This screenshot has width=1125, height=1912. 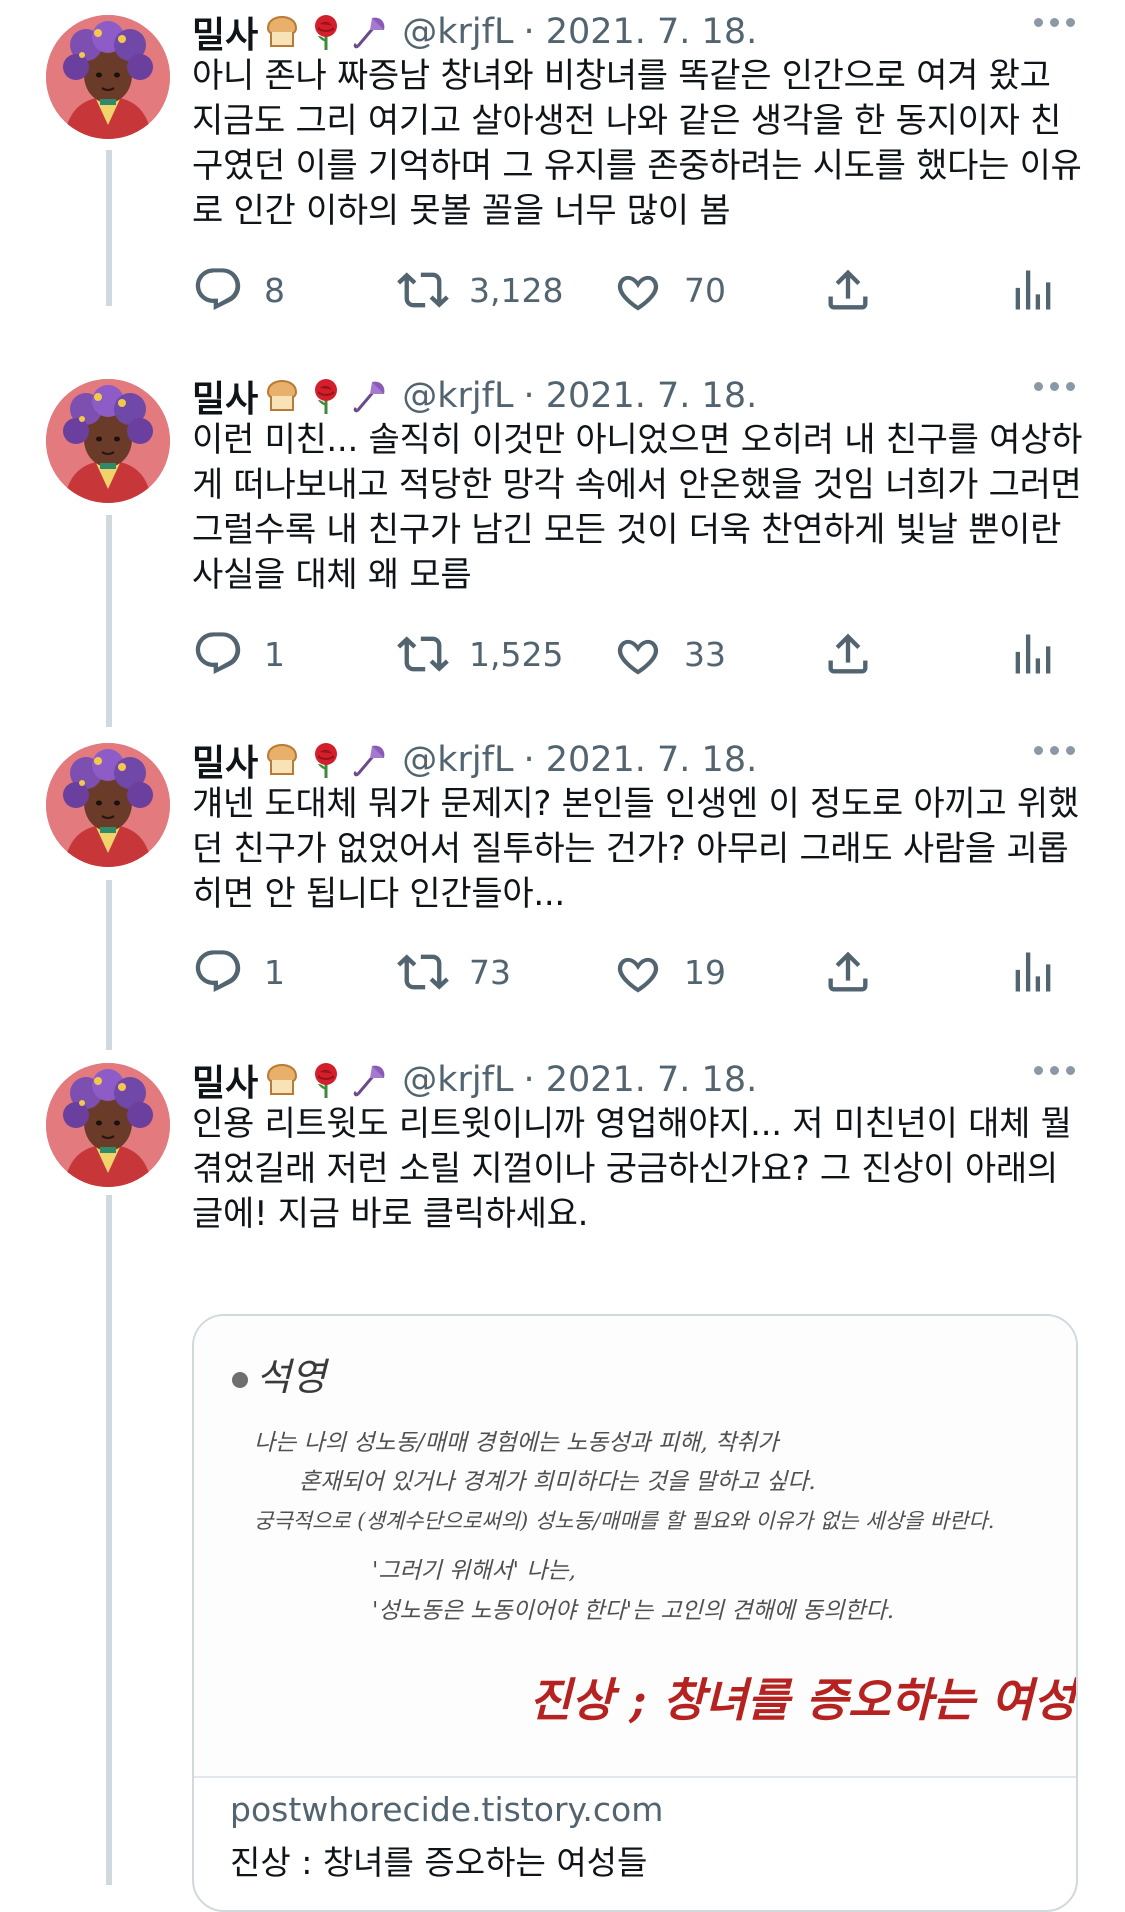 I want to click on card-image-line: 혼재되어 있거나 경계가 희미하다는 것을 말하고 싶다., so click(x=557, y=1482).